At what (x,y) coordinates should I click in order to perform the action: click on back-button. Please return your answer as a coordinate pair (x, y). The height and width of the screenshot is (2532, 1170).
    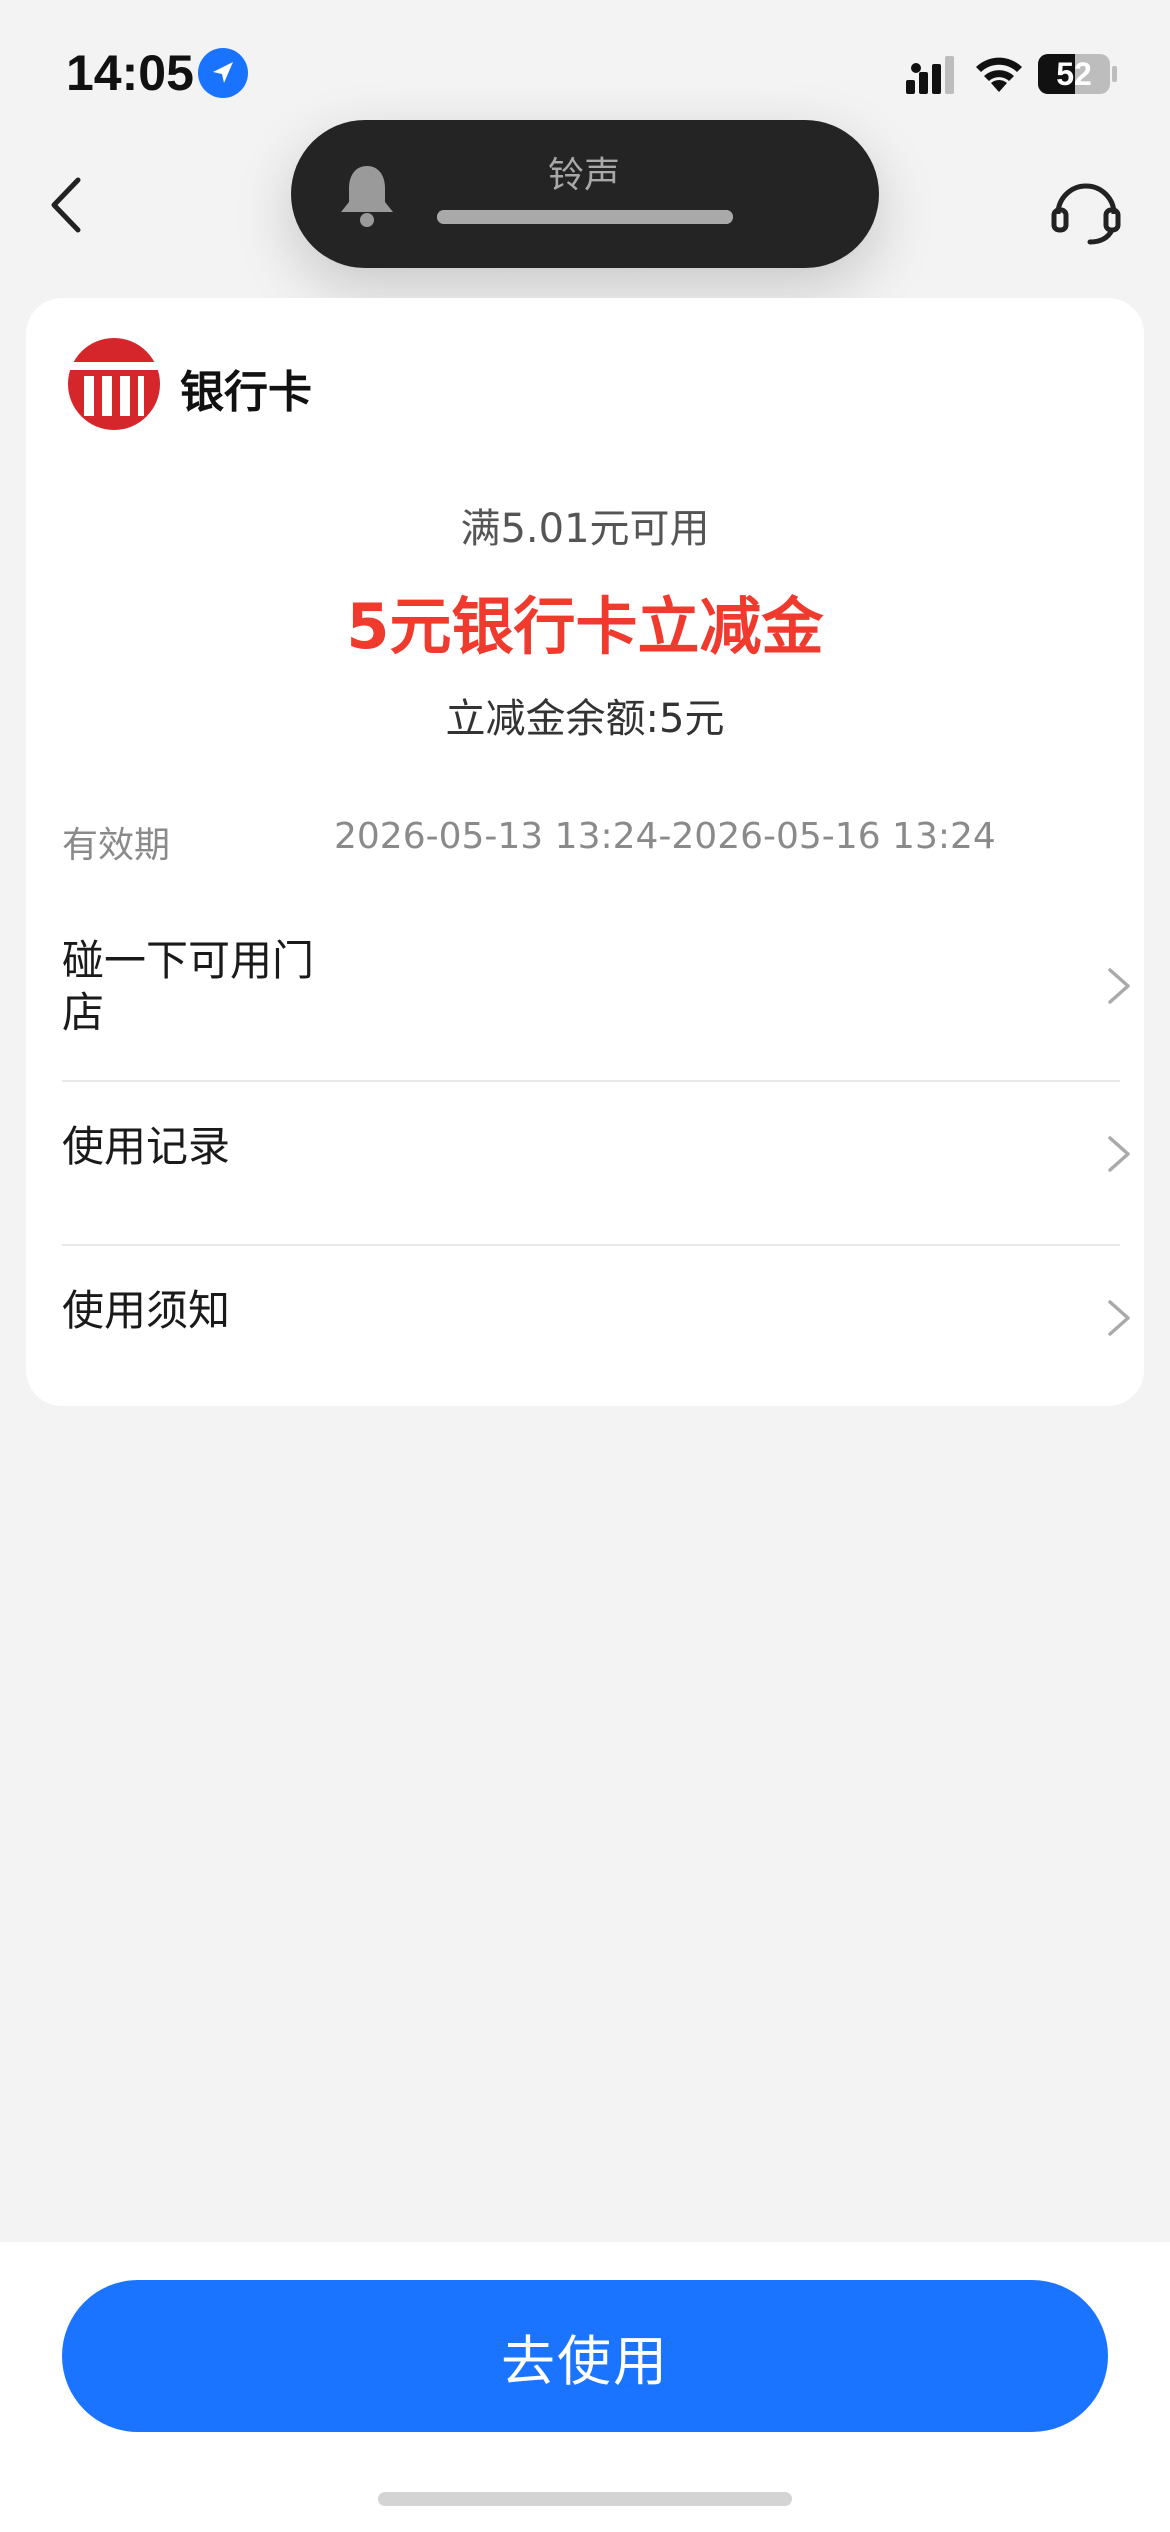
    Looking at the image, I should click on (70, 205).